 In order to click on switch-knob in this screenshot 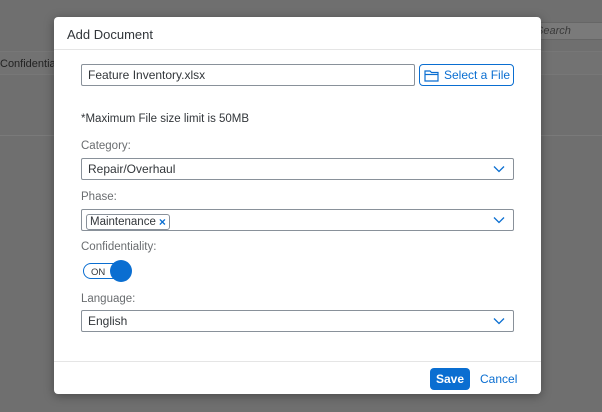, I will do `click(121, 271)`.